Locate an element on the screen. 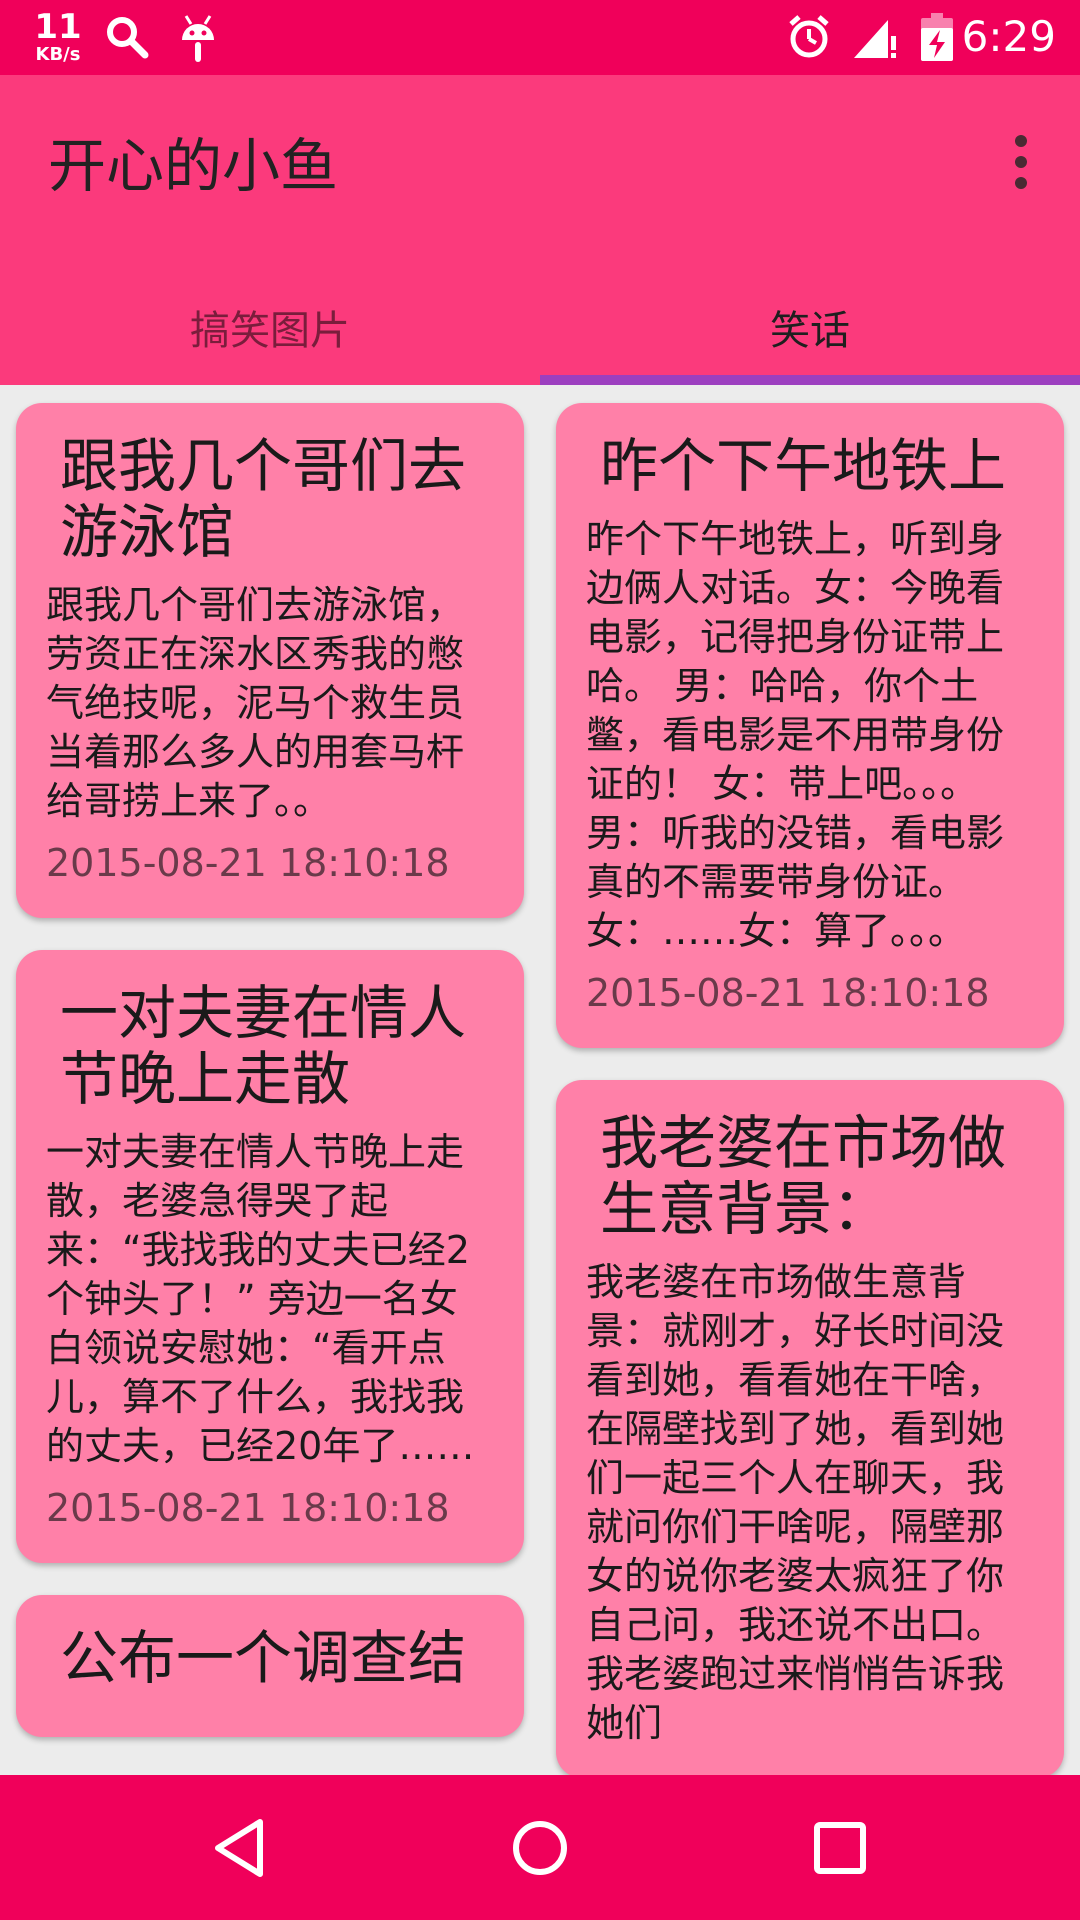 Image resolution: width=1080 pixels, height=1920 pixels. network-speed: 11 KB/s is located at coordinates (58, 37).